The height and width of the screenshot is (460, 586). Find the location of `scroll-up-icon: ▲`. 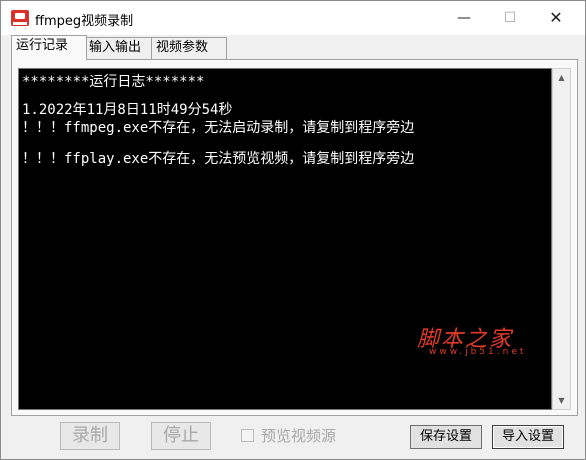

scroll-up-icon: ▲ is located at coordinates (561, 77).